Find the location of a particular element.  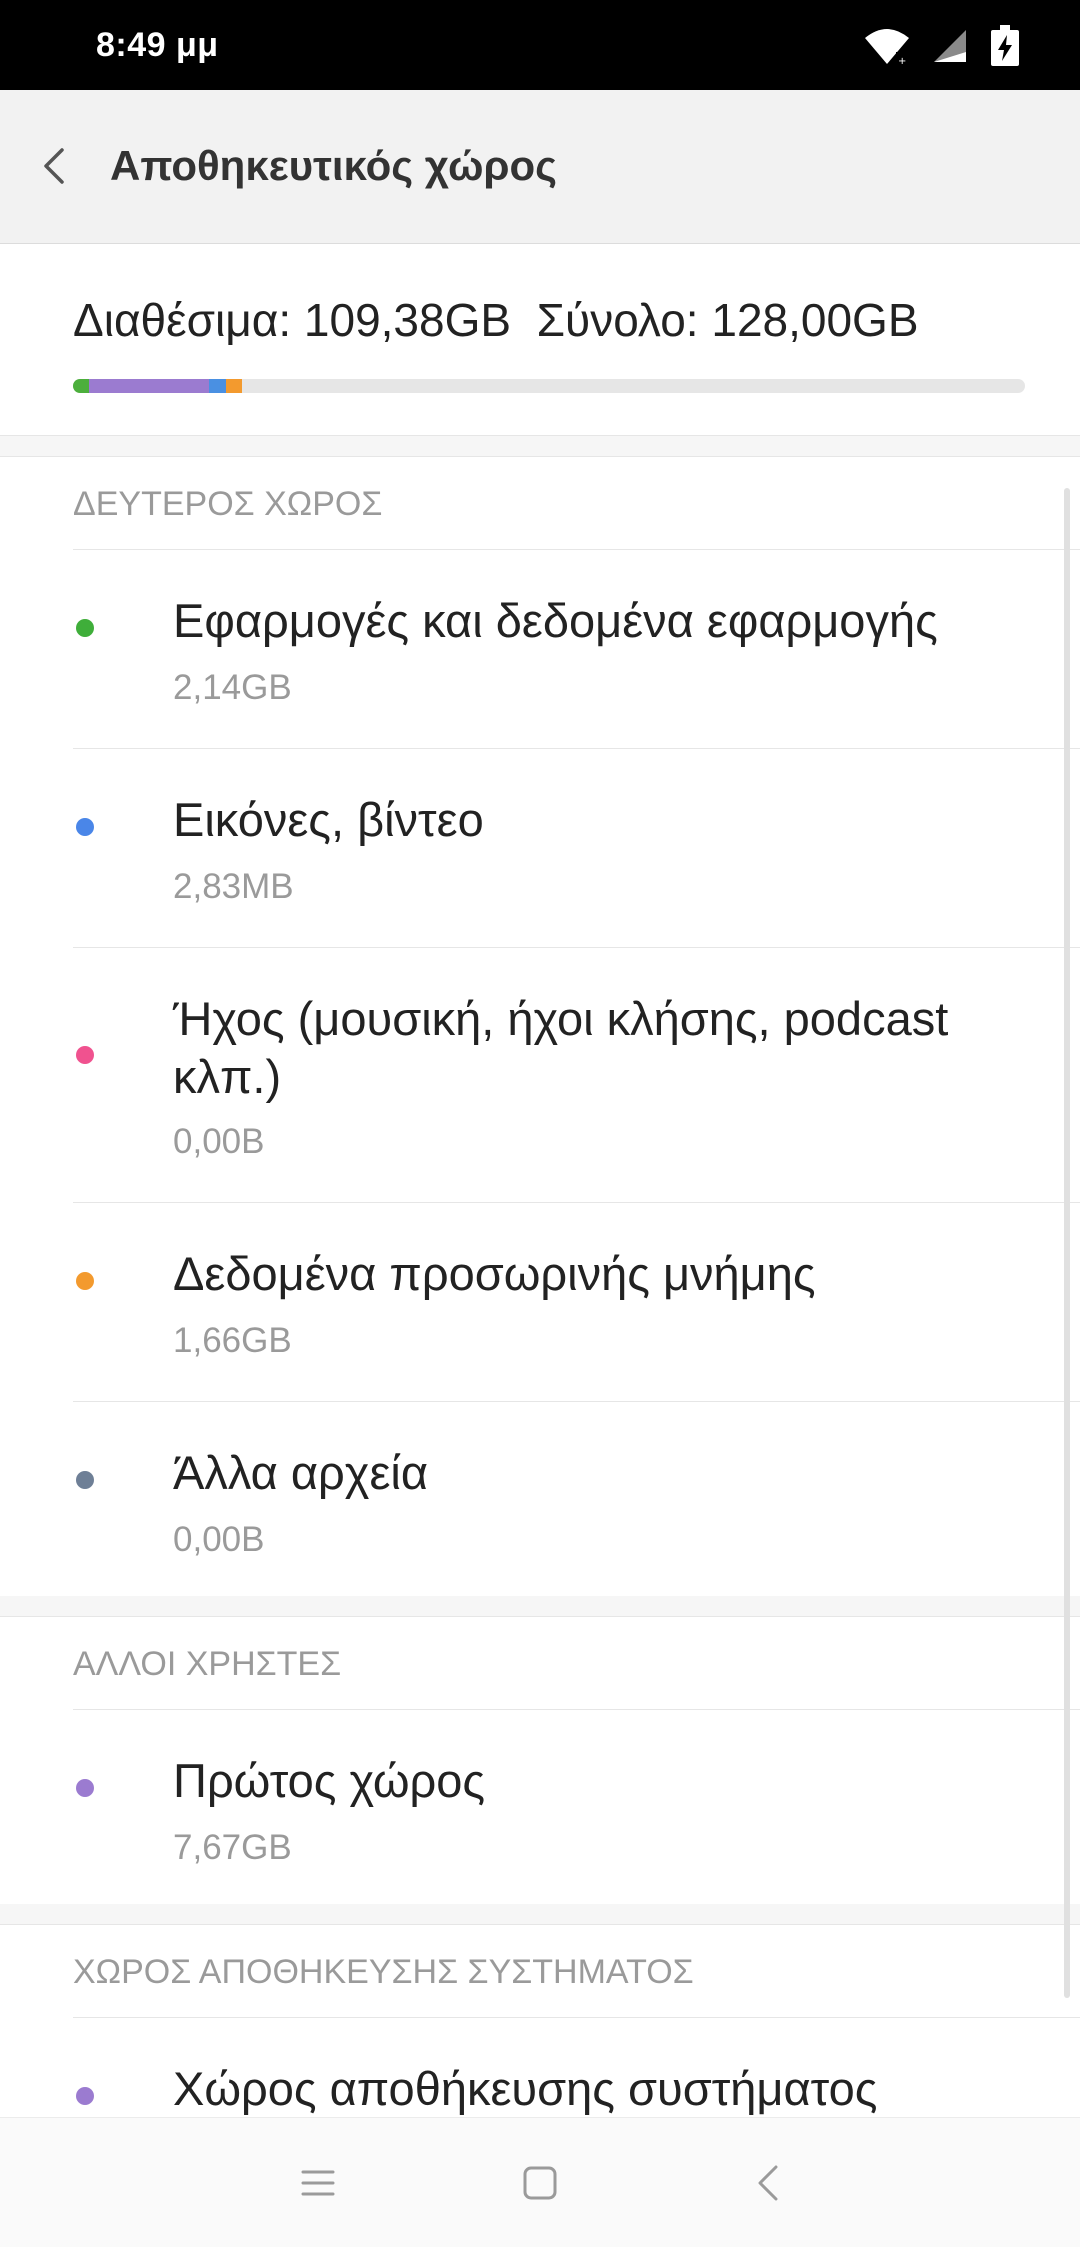

back-icon is located at coordinates (768, 2183).